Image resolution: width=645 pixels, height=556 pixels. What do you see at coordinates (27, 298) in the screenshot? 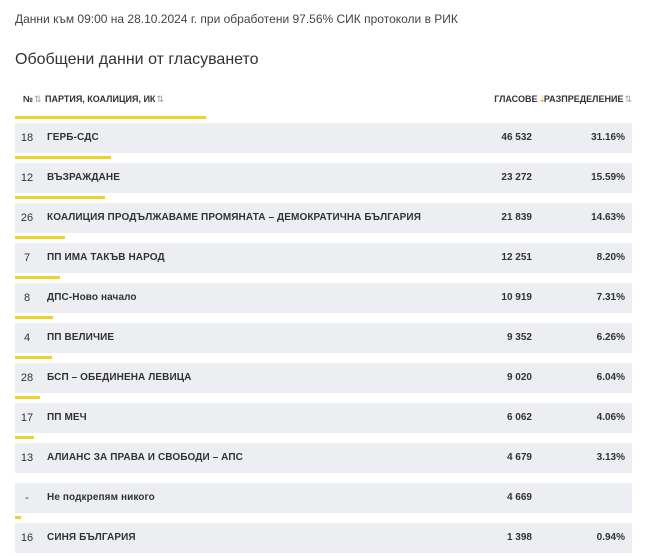
I see `row-number: 8` at bounding box center [27, 298].